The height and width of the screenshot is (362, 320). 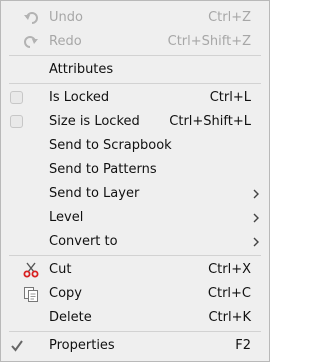 What do you see at coordinates (83, 241) in the screenshot?
I see `convert-to-label: Convert to` at bounding box center [83, 241].